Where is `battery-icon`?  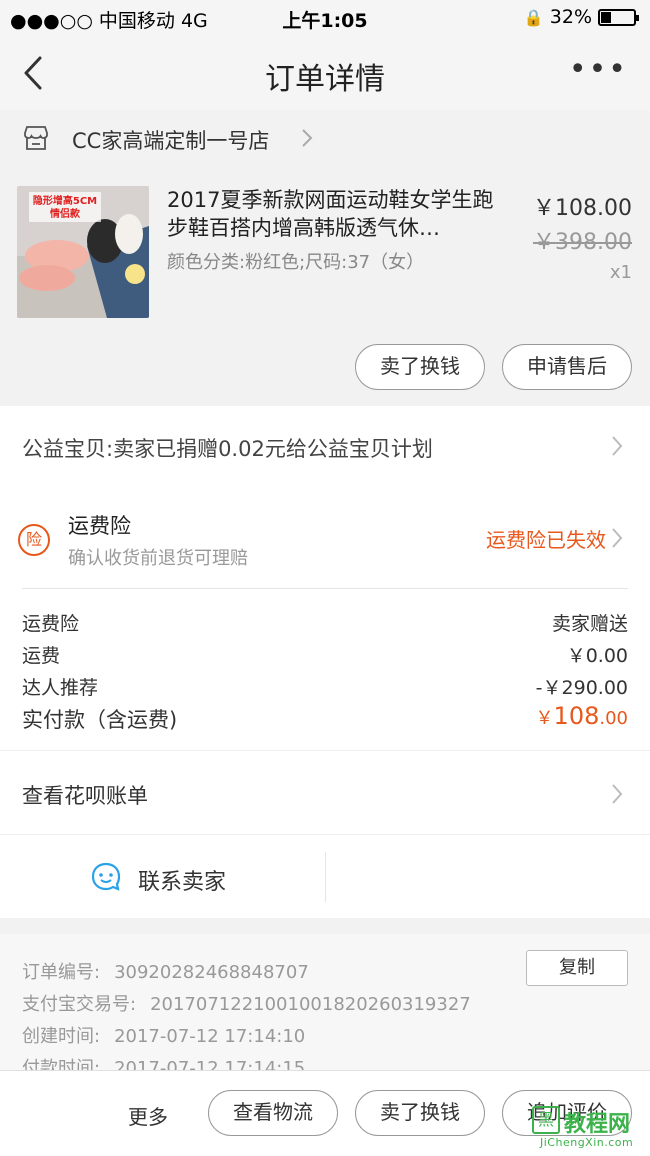 battery-icon is located at coordinates (618, 17).